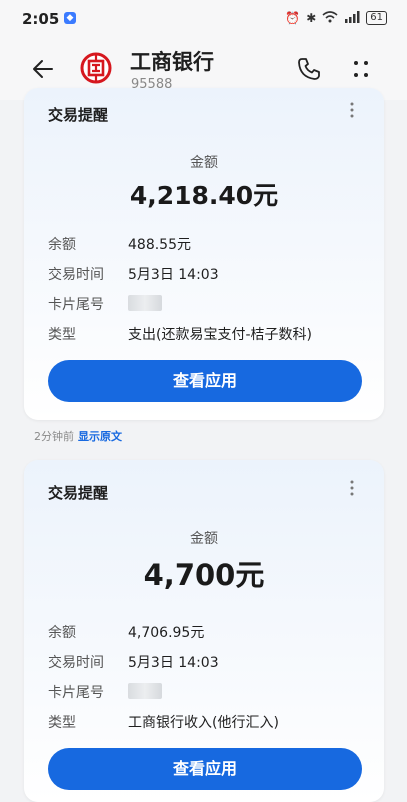 This screenshot has height=802, width=407. What do you see at coordinates (220, 335) in the screenshot?
I see `transaction-type-value: 支出(还款易宝支付-桔子数科)` at bounding box center [220, 335].